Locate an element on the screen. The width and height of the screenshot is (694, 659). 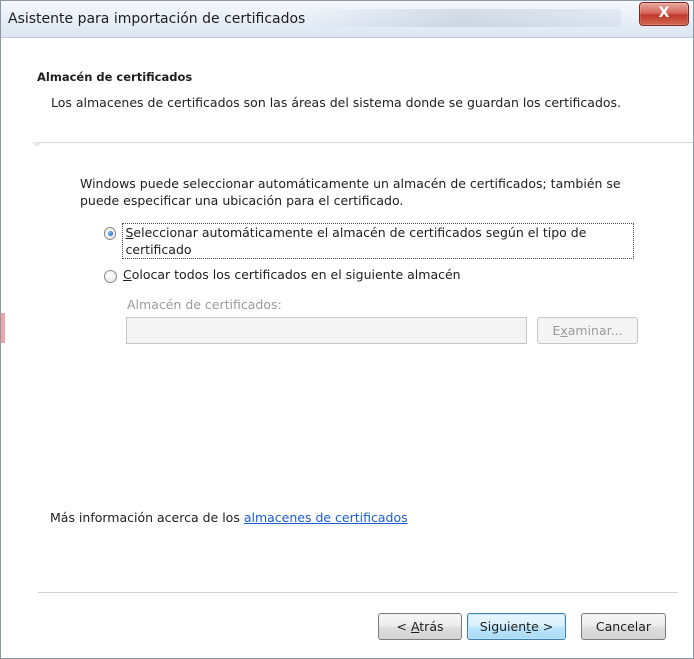
title-bar-background-blur is located at coordinates (461, 18).